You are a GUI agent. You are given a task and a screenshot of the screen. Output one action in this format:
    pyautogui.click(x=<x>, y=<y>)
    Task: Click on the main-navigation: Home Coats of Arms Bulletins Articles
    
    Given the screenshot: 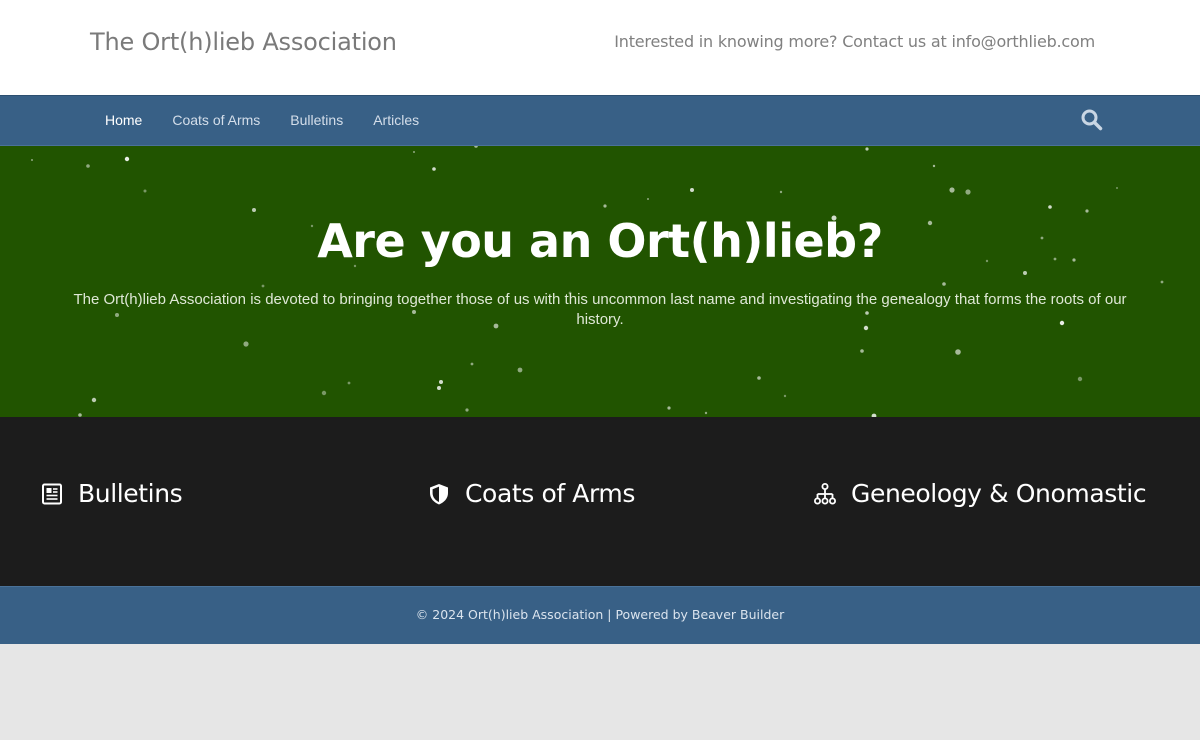 What is the action you would take?
    pyautogui.click(x=600, y=120)
    